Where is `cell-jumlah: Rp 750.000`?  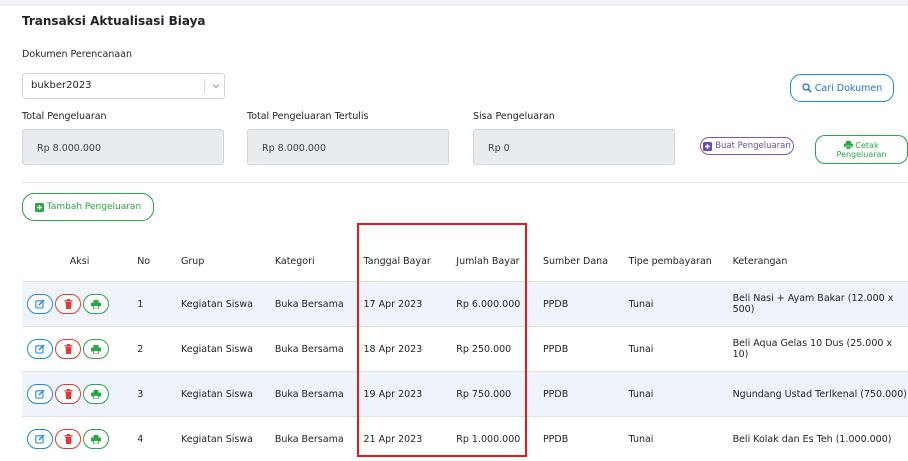
cell-jumlah: Rp 750.000 is located at coordinates (499, 394).